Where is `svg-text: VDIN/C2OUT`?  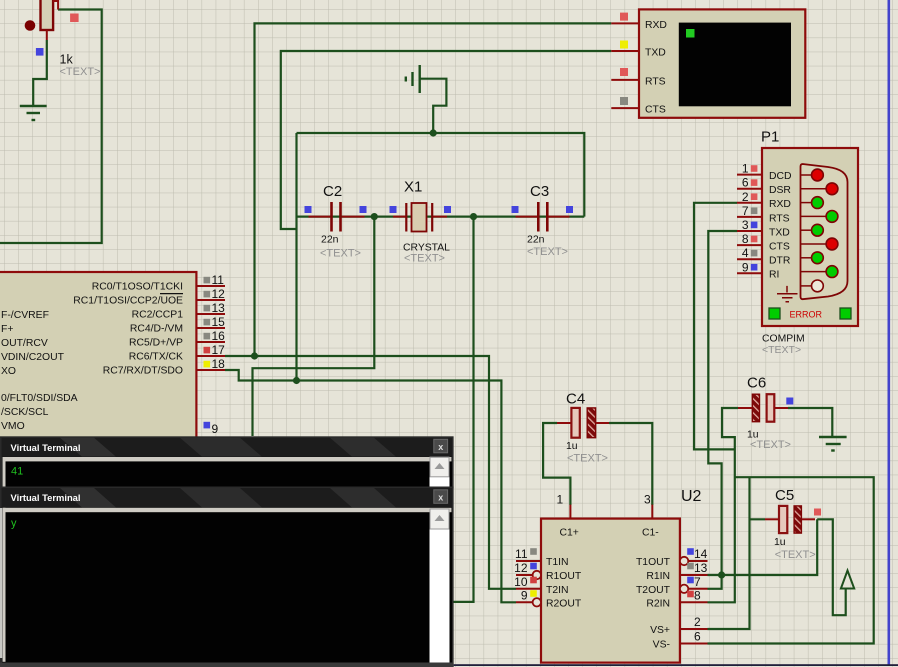 svg-text: VDIN/C2OUT is located at coordinates (33, 357).